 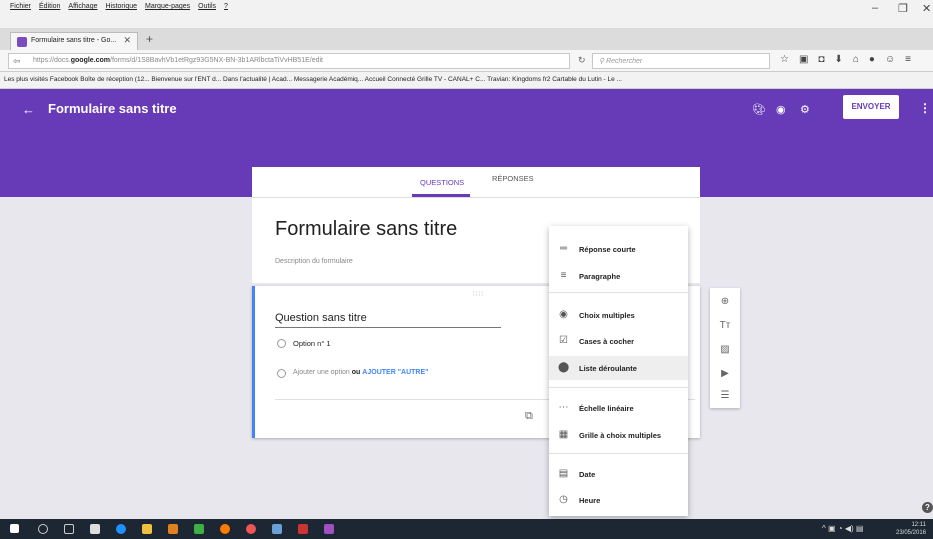 What do you see at coordinates (925, 108) in the screenshot?
I see `more-options-icon: ⋮` at bounding box center [925, 108].